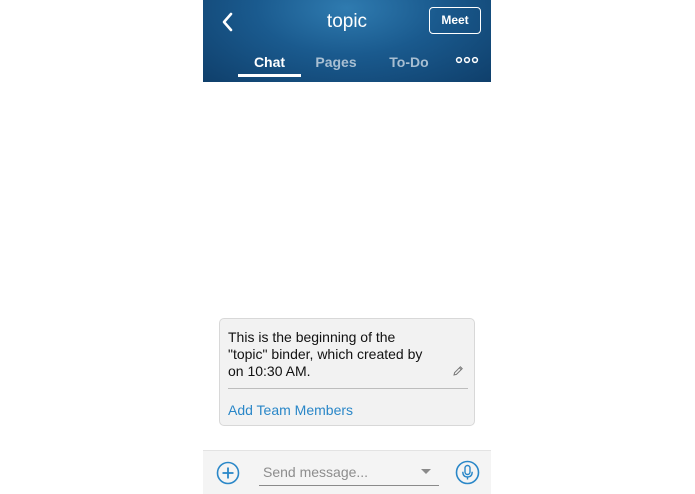  I want to click on header-bar: topic Meet Chat Pages To-Do, so click(347, 41).